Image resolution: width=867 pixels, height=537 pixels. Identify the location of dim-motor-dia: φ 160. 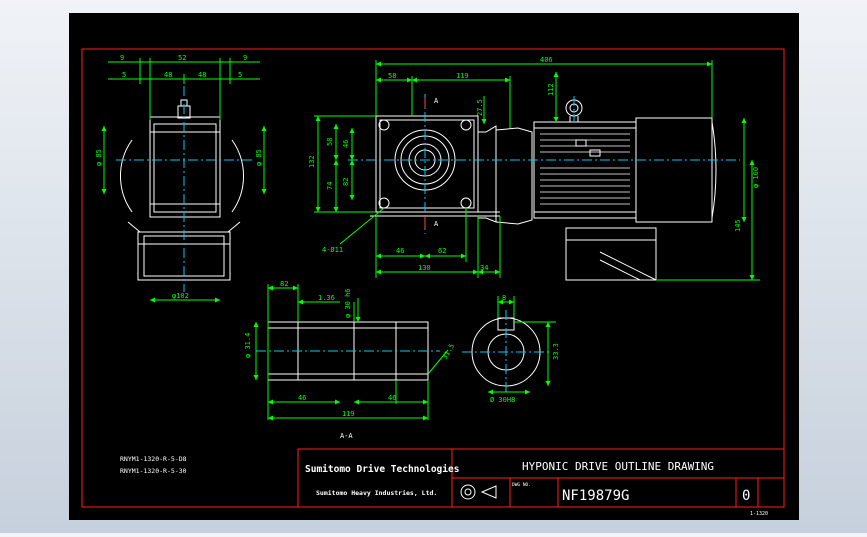
(756, 177).